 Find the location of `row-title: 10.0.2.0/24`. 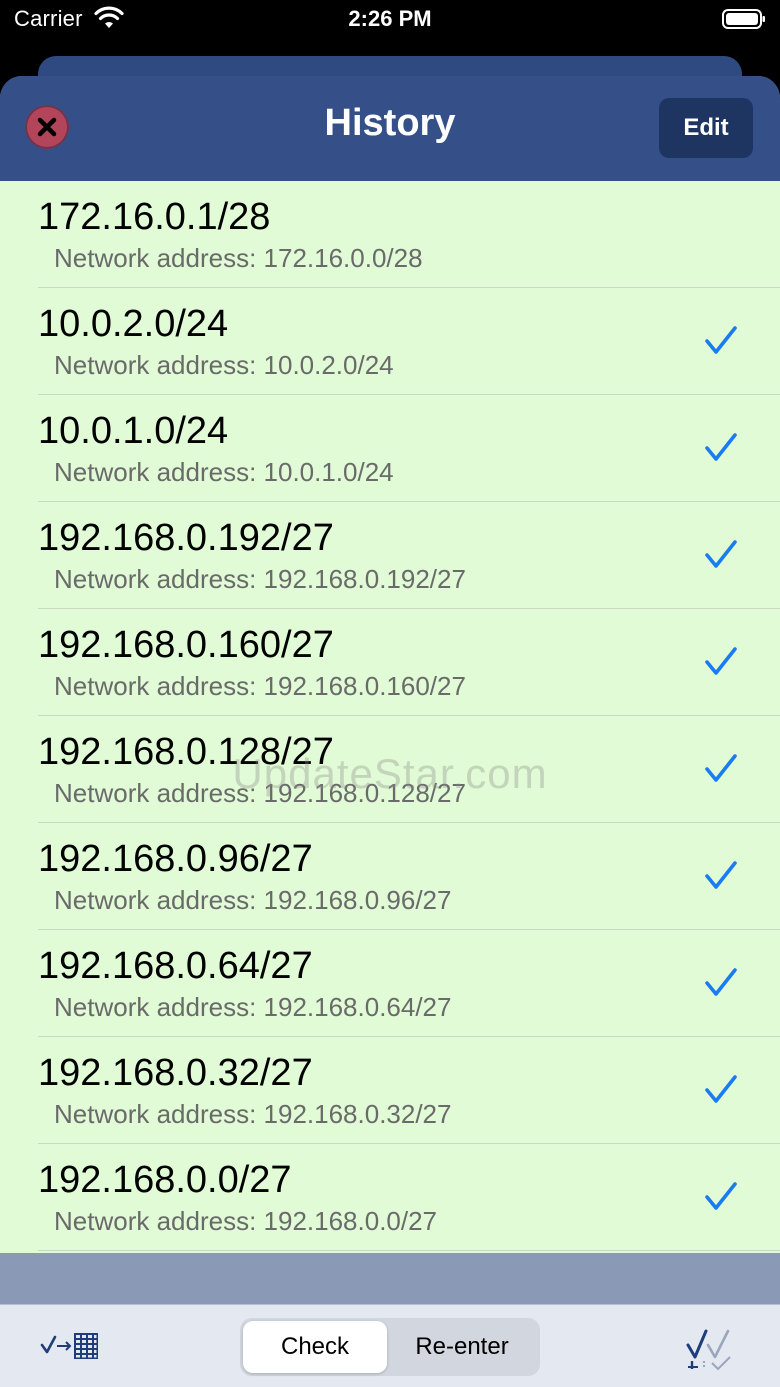

row-title: 10.0.2.0/24 is located at coordinates (133, 324).